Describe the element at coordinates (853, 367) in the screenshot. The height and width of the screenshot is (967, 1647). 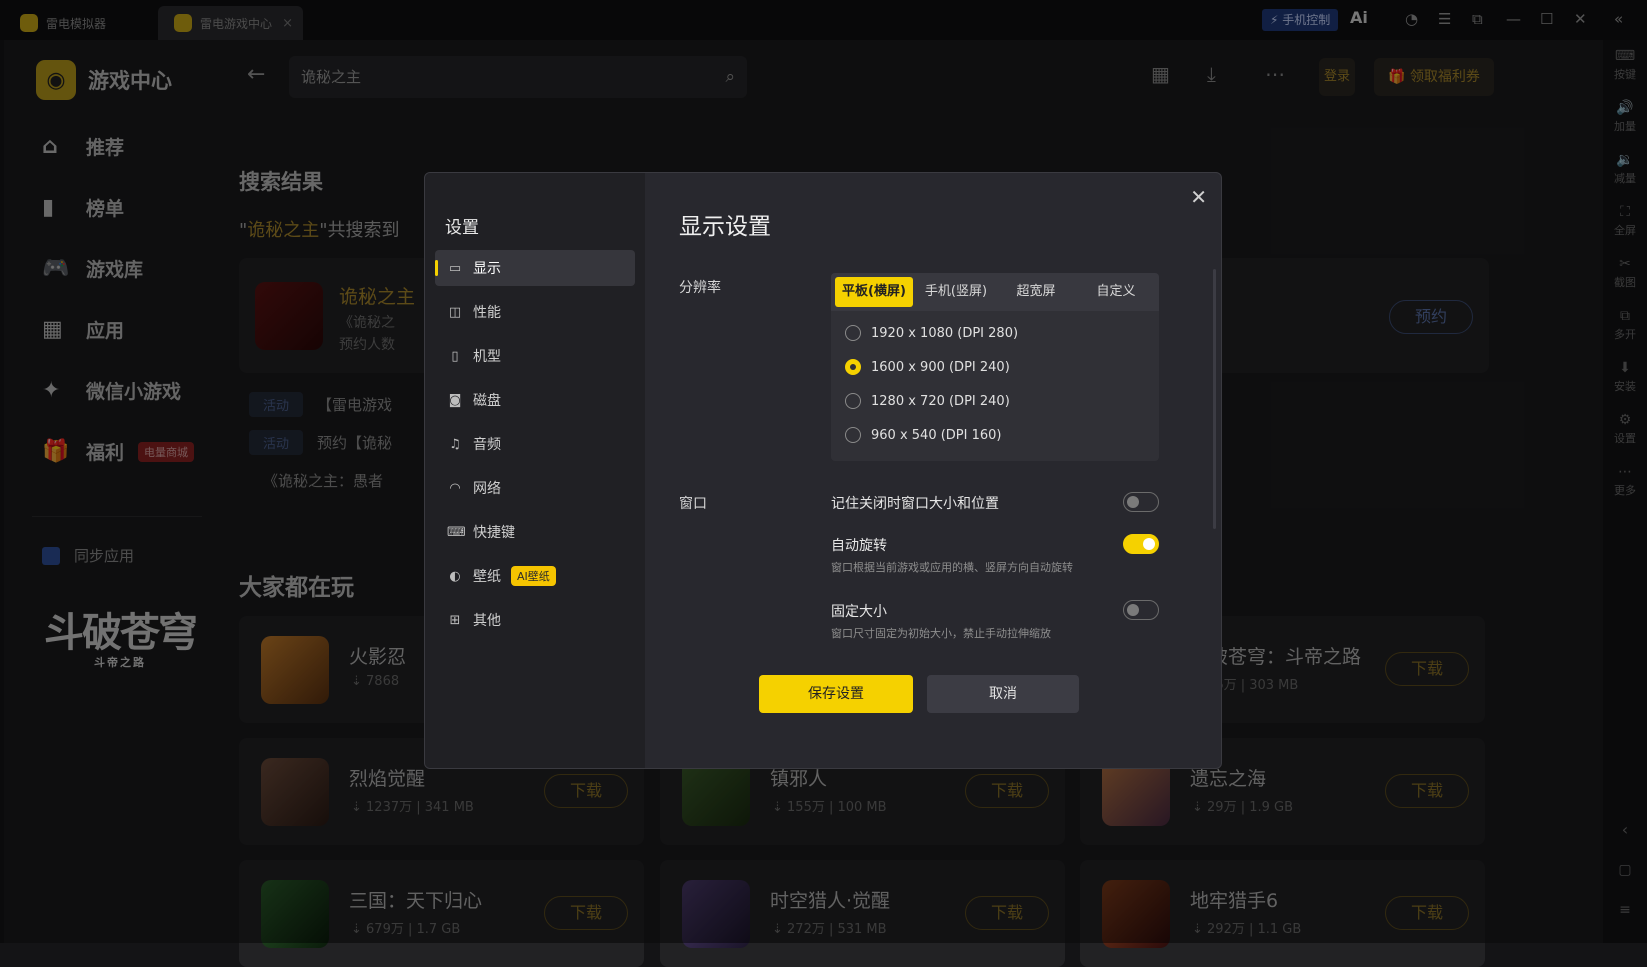
I see `radio-button-selected` at that location.